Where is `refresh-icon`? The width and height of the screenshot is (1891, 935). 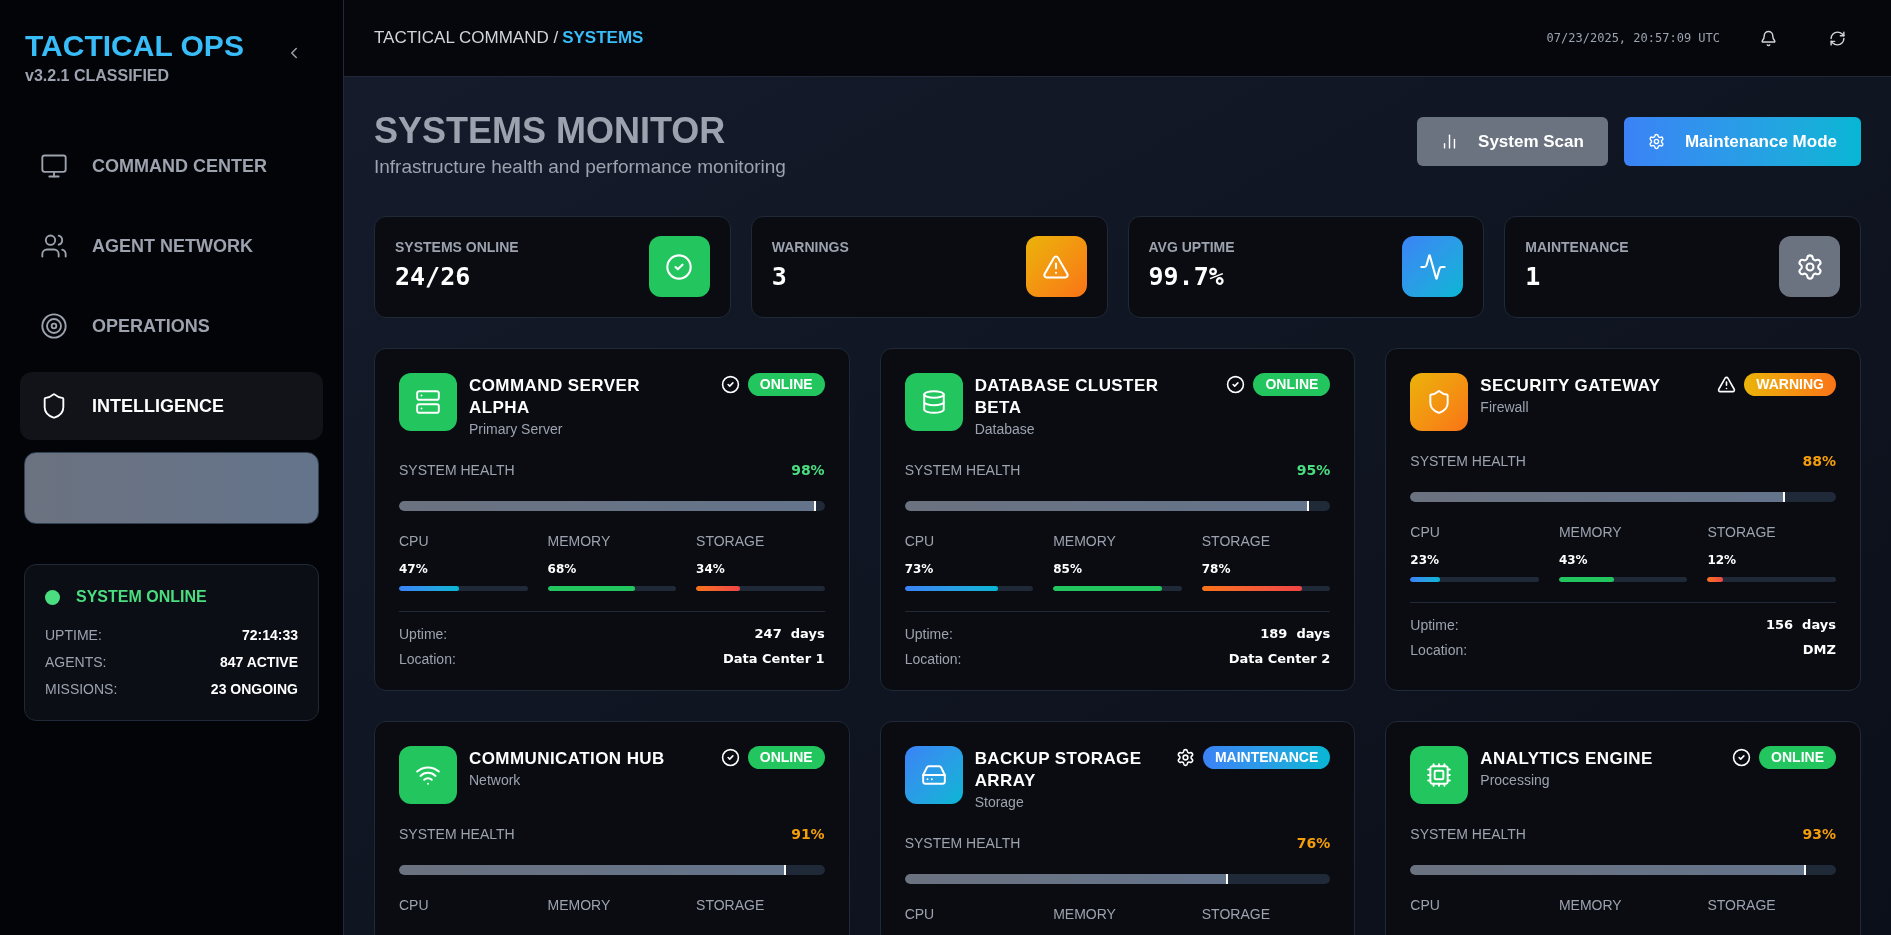 refresh-icon is located at coordinates (1837, 38).